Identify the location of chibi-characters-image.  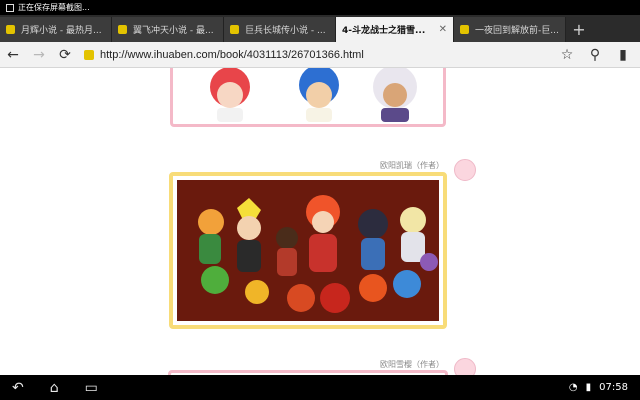
(313, 95).